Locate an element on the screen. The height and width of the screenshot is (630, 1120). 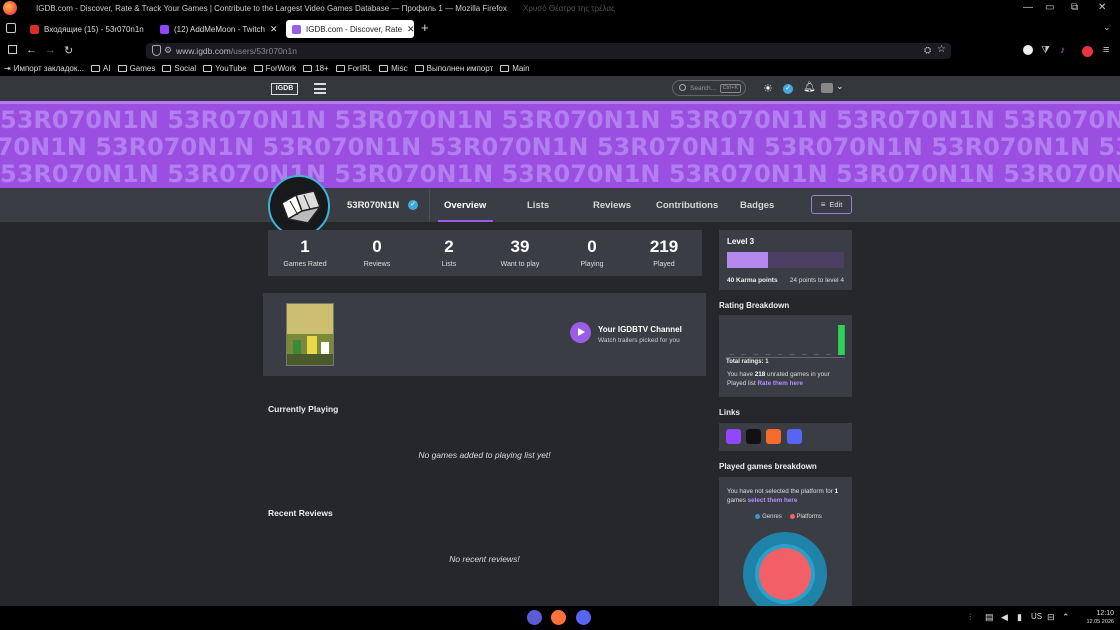
volume-icon: ◀ is located at coordinates (1004, 617).